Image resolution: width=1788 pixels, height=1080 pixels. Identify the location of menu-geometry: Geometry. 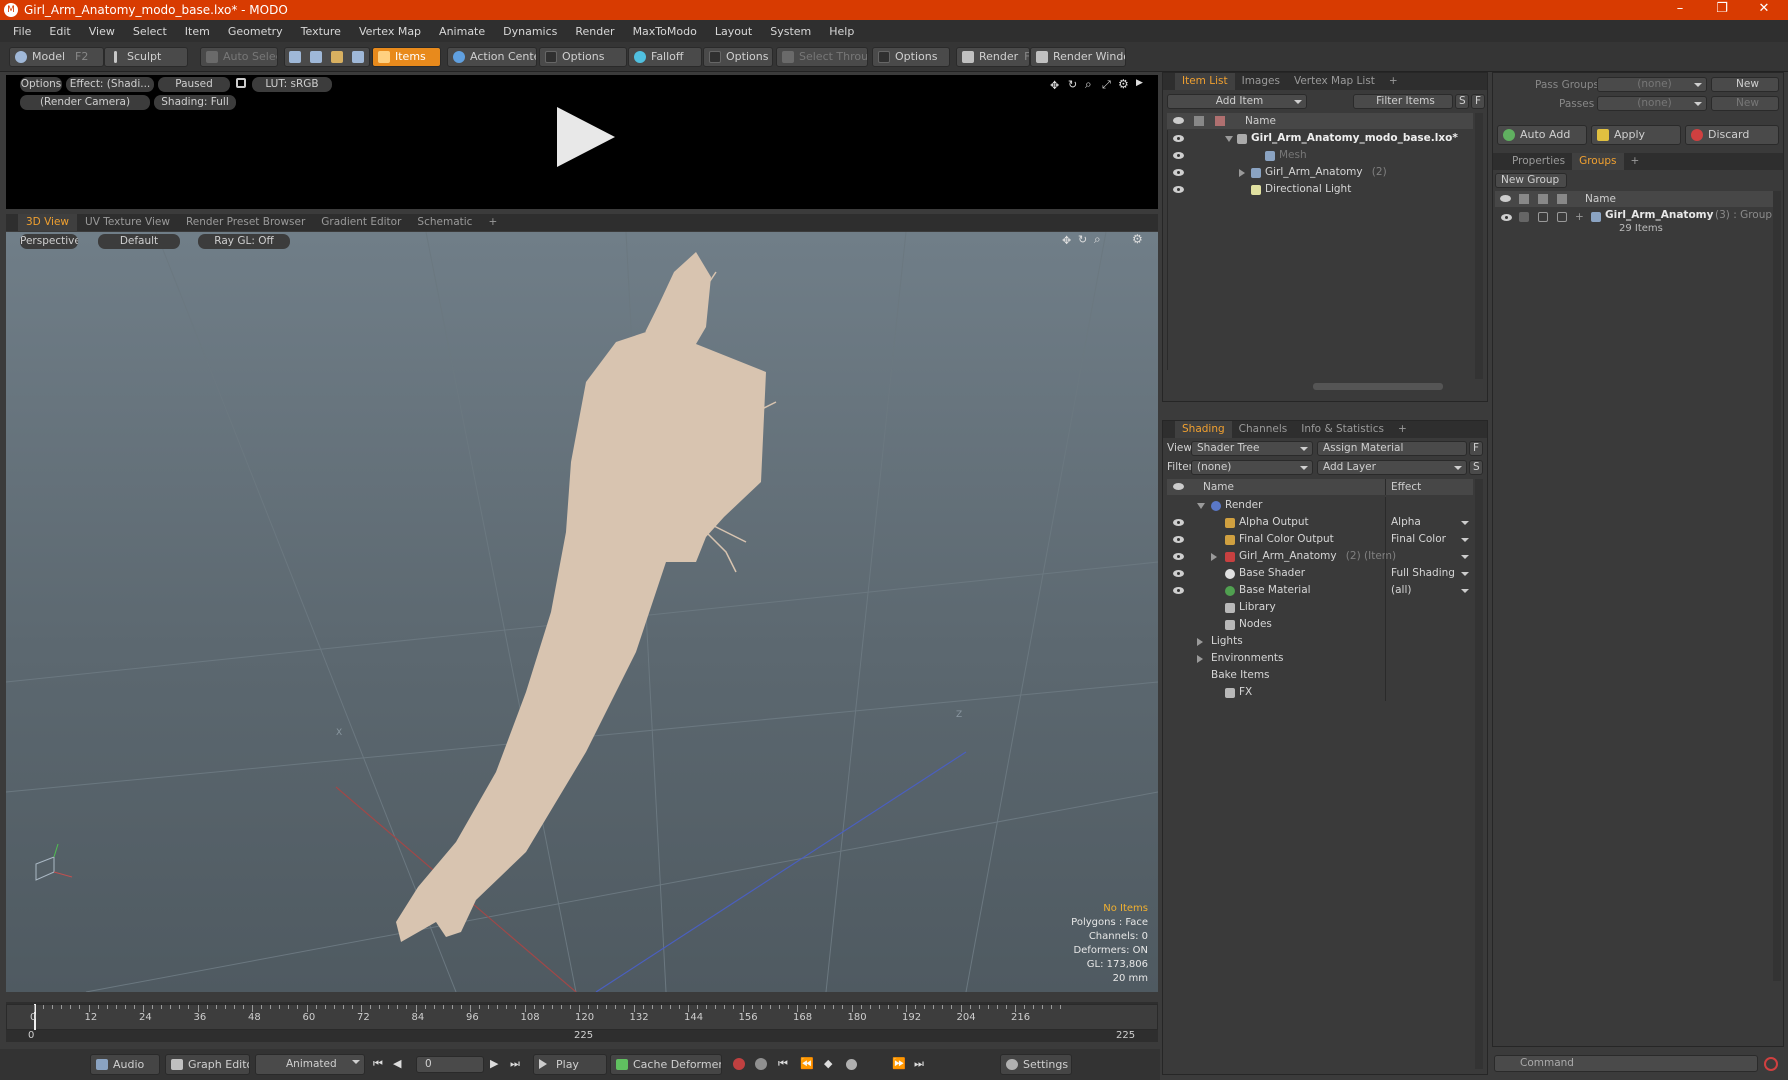
(255, 31).